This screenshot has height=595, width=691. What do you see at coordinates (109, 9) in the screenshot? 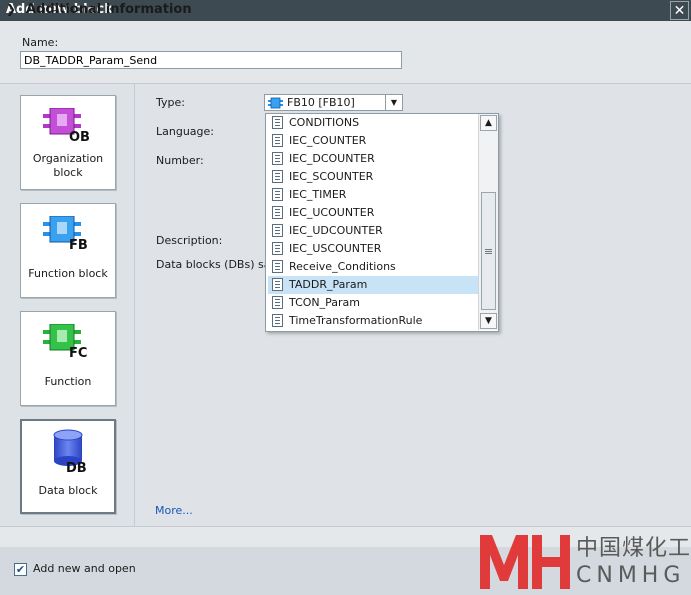
I see `additional-information-label: Additional information` at bounding box center [109, 9].